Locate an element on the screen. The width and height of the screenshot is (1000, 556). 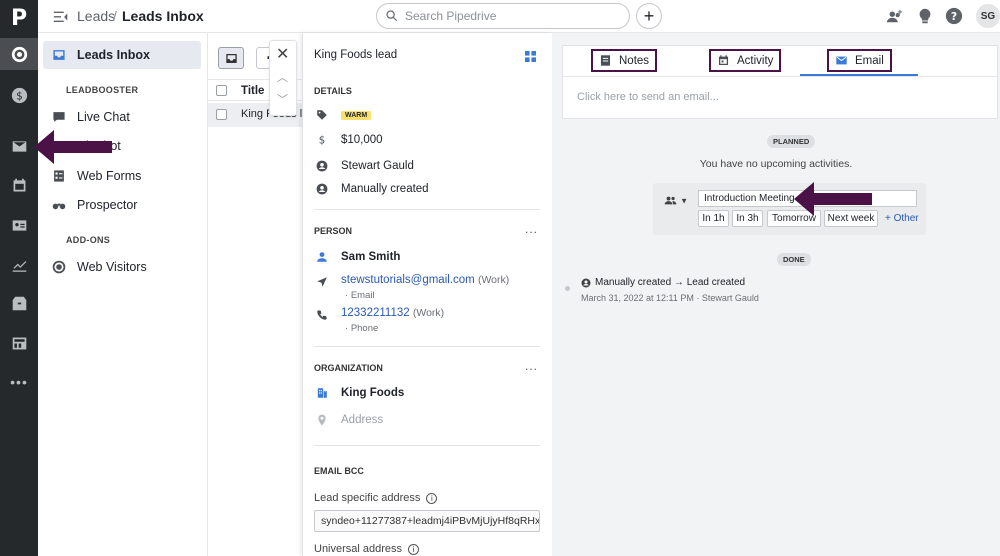
panel-nav-controls: ✕ ︿ ﹀ is located at coordinates (283, 78).